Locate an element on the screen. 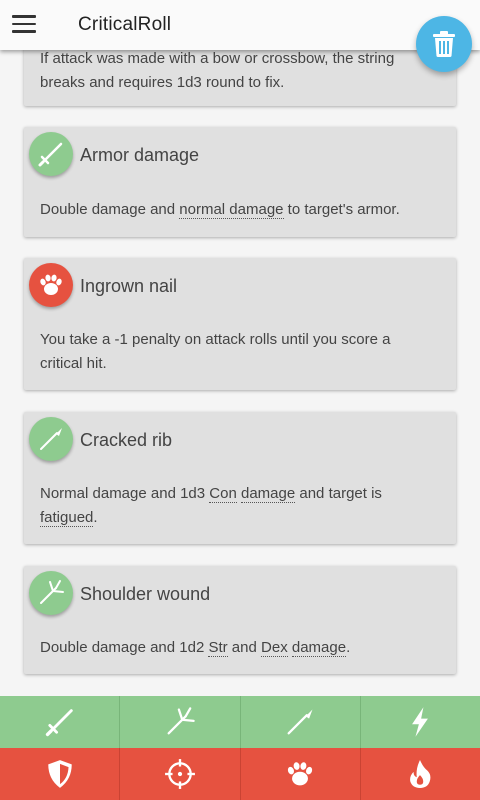 The height and width of the screenshot is (800, 480). crosshair-icon is located at coordinates (179, 774).